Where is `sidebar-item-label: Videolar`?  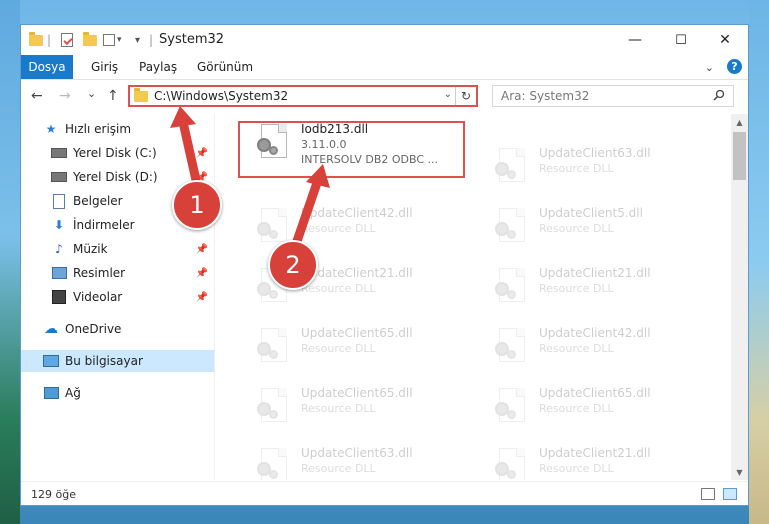
sidebar-item-label: Videolar is located at coordinates (98, 297).